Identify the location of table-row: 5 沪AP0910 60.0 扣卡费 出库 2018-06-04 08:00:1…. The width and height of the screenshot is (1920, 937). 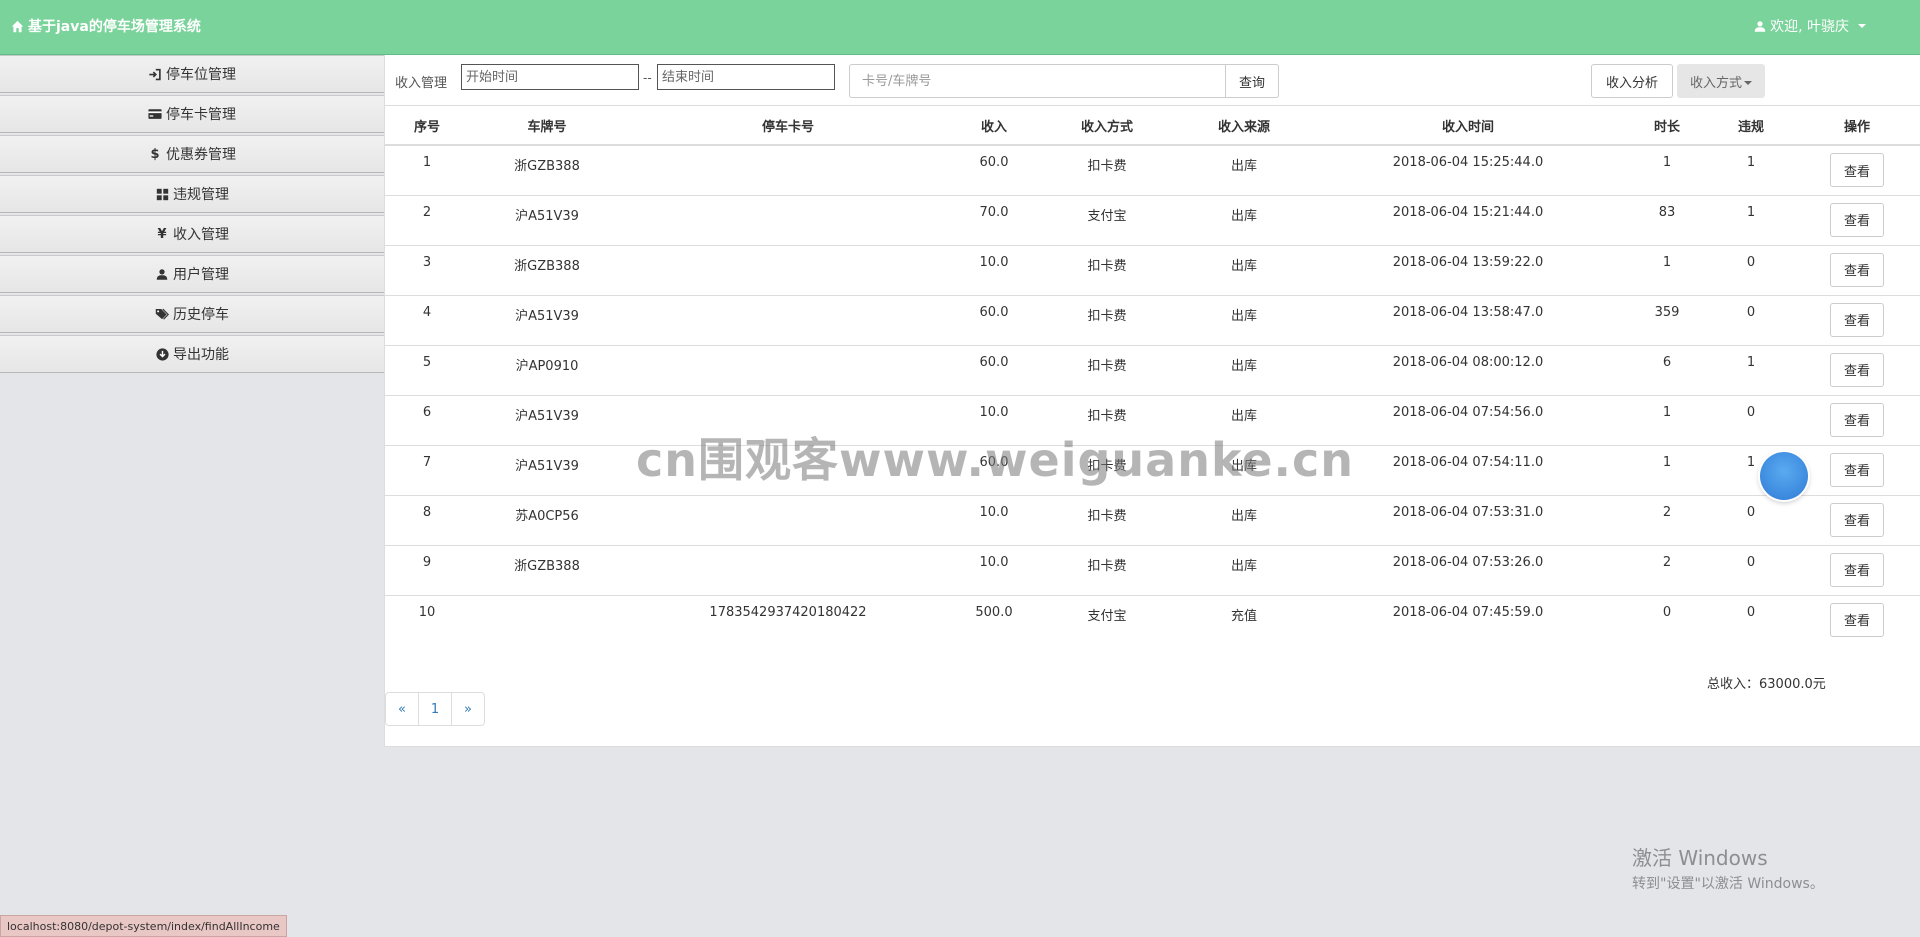
(1152, 369).